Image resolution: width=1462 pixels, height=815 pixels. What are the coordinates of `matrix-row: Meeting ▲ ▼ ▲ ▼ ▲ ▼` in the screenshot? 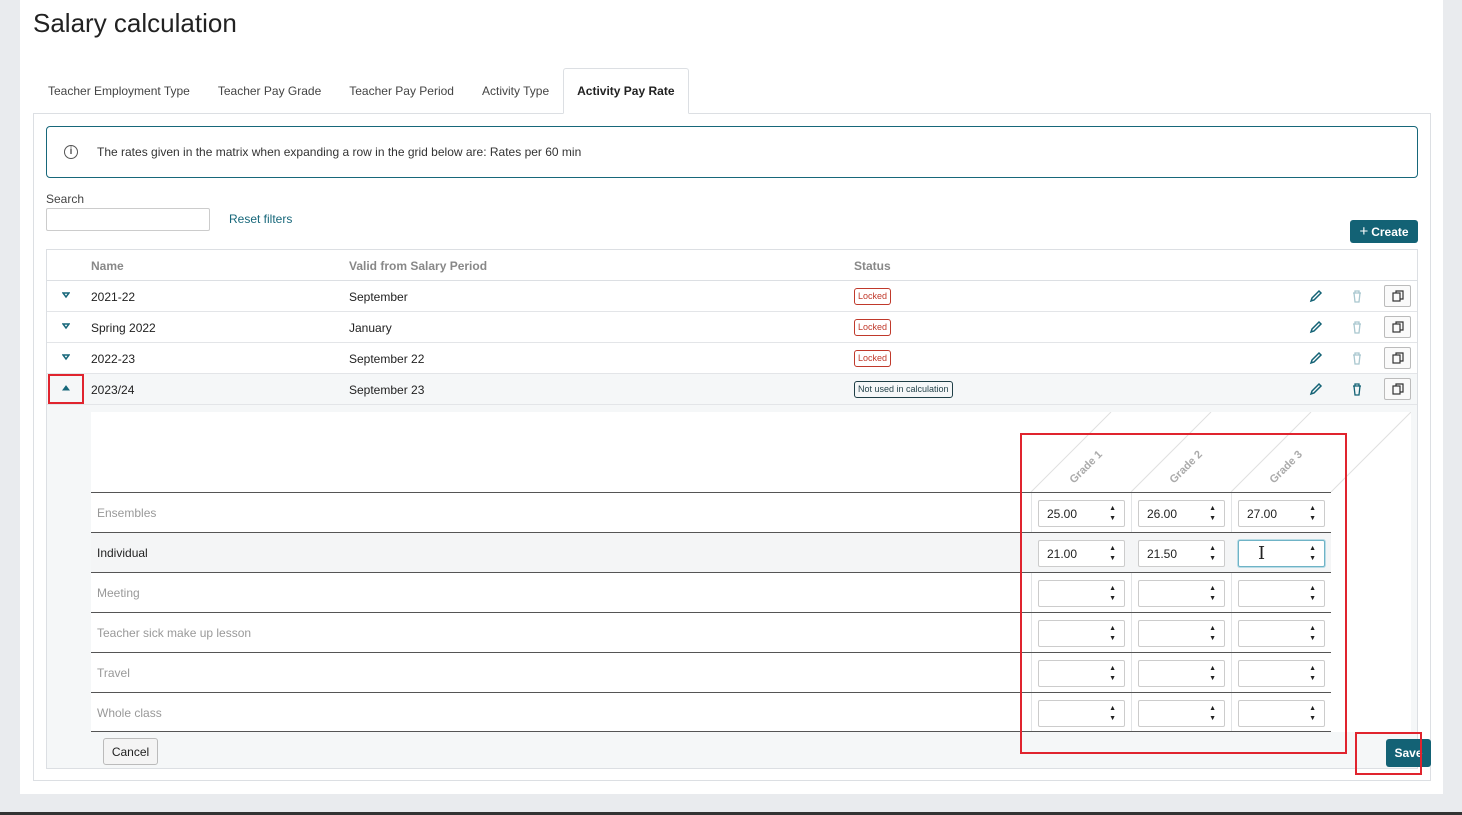 It's located at (711, 592).